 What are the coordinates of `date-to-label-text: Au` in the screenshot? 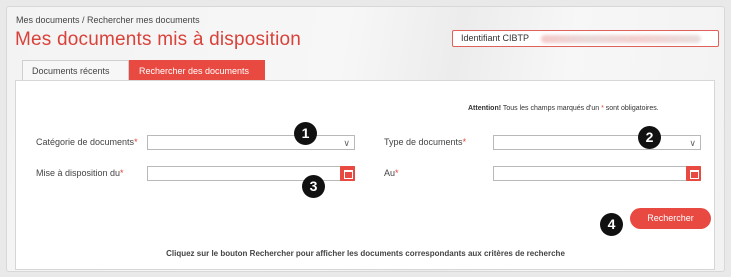 It's located at (390, 173).